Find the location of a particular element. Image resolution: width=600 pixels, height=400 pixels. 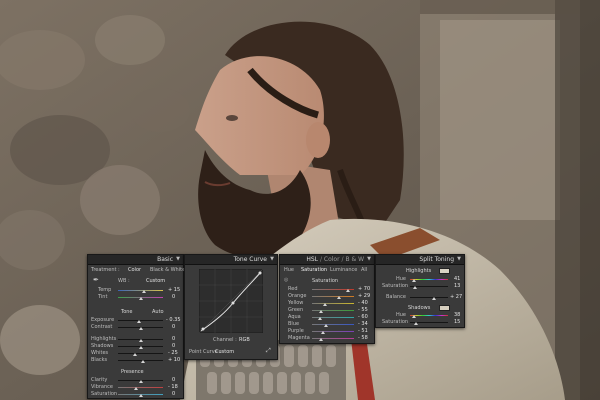

tab-hue: Hue is located at coordinates (289, 270).